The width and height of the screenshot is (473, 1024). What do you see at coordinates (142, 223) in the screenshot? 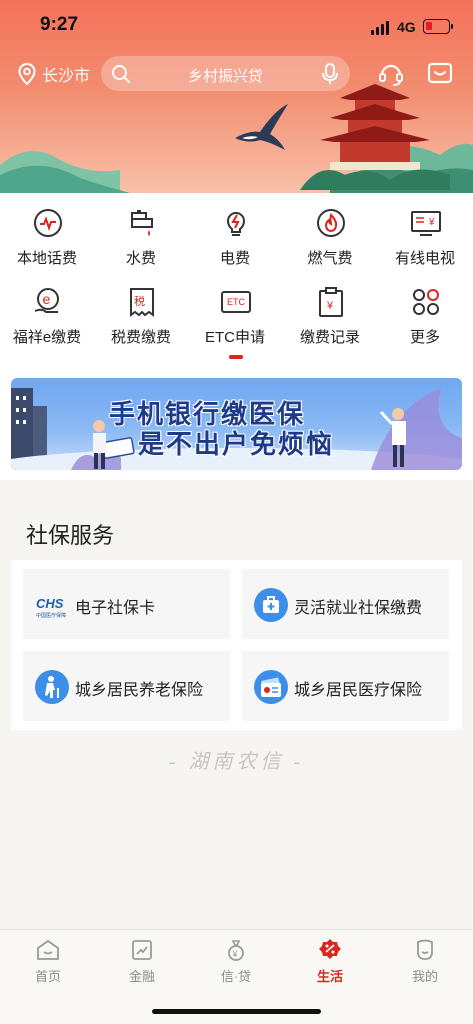
I see `water-tap-icon` at bounding box center [142, 223].